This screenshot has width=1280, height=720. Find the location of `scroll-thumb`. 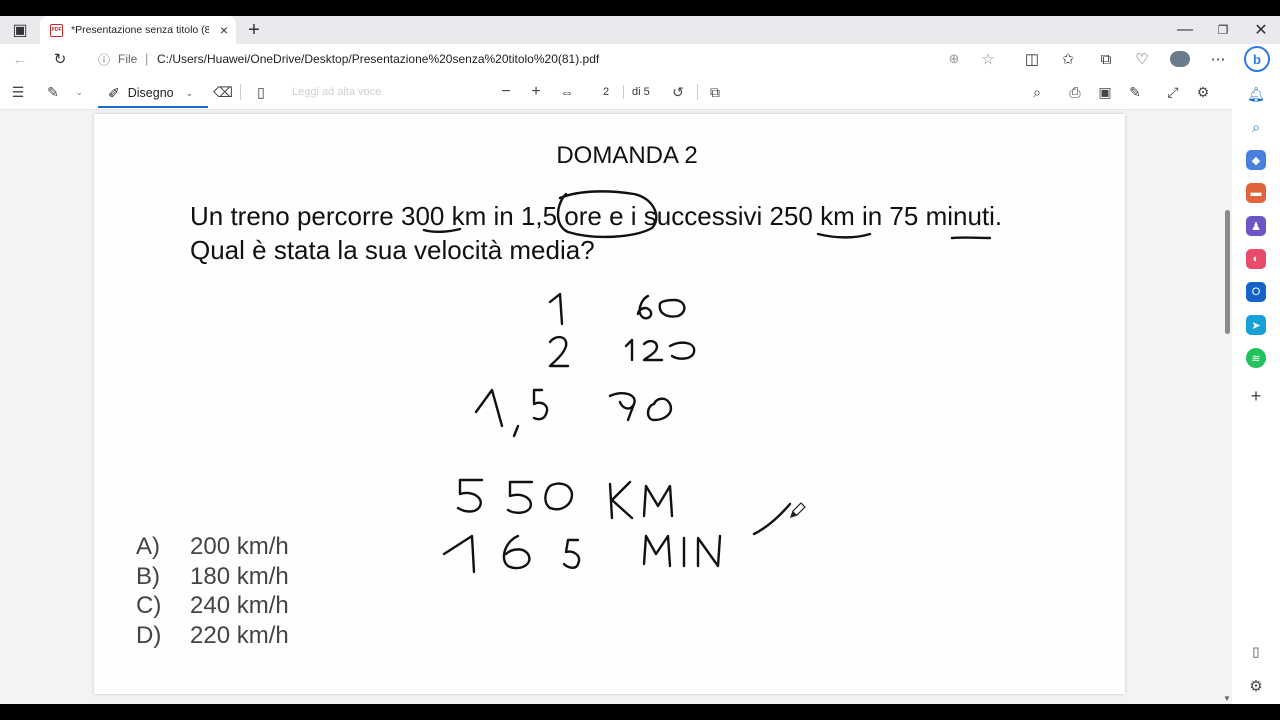

scroll-thumb is located at coordinates (1227, 272).